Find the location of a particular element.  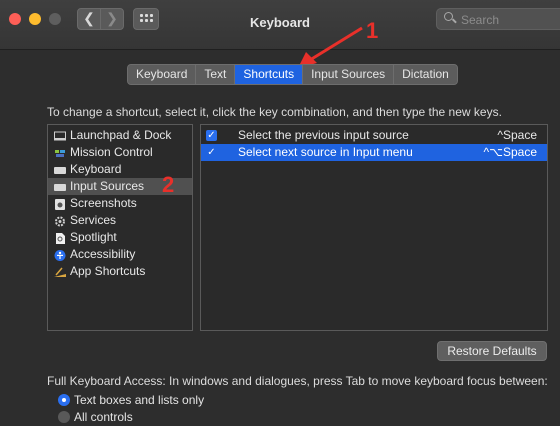

category-spotlight: Spotlight is located at coordinates (120, 237).